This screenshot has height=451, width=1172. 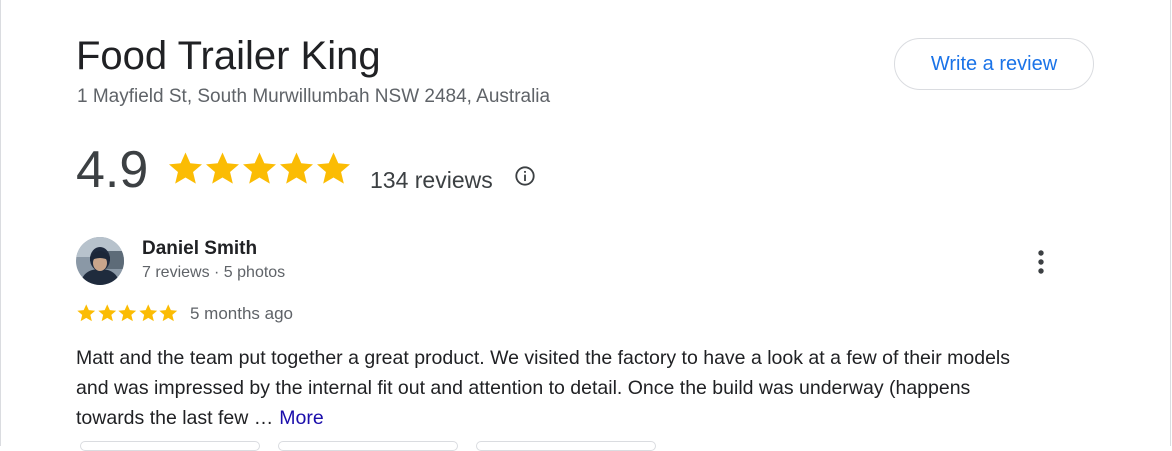 I want to click on avatar-image, so click(x=100, y=261).